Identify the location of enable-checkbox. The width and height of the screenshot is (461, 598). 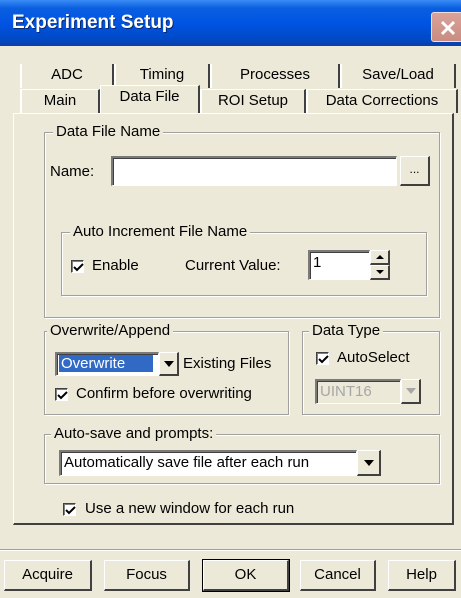
(77, 266).